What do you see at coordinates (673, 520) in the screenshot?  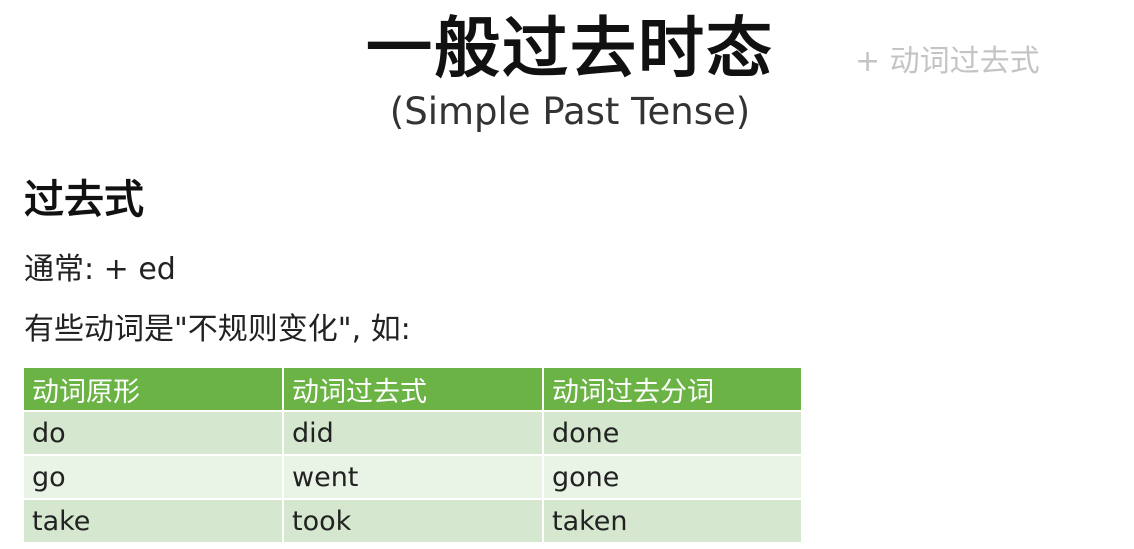 I see `cell-past-participle: taken` at bounding box center [673, 520].